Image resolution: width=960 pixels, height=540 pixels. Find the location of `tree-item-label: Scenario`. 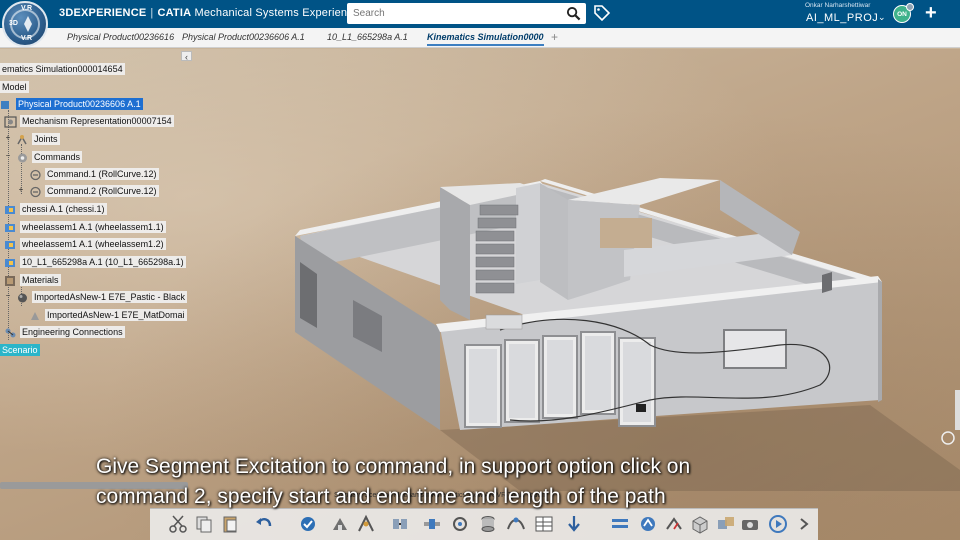

tree-item-label: Scenario is located at coordinates (20, 349).